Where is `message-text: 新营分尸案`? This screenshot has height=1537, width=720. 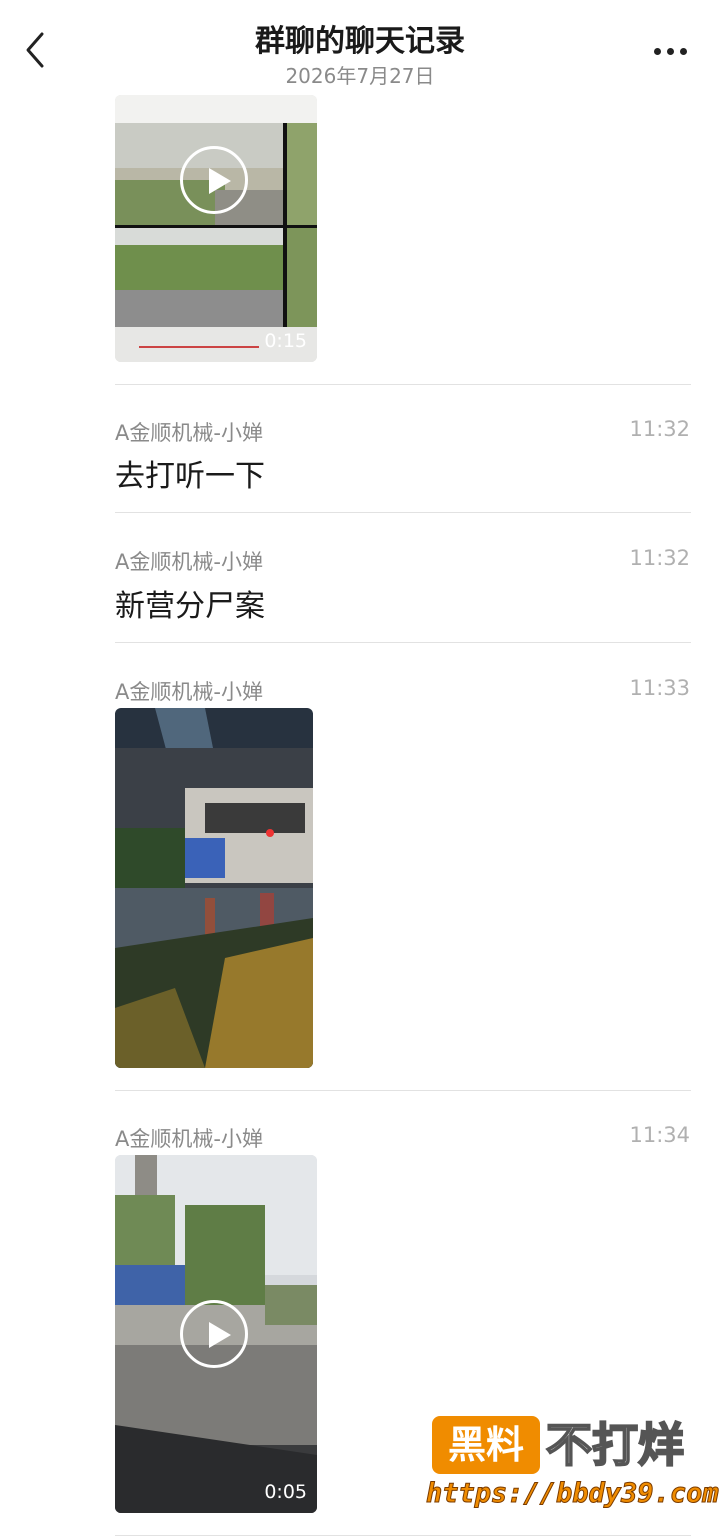
message-text: 新营分尸案 is located at coordinates (190, 603).